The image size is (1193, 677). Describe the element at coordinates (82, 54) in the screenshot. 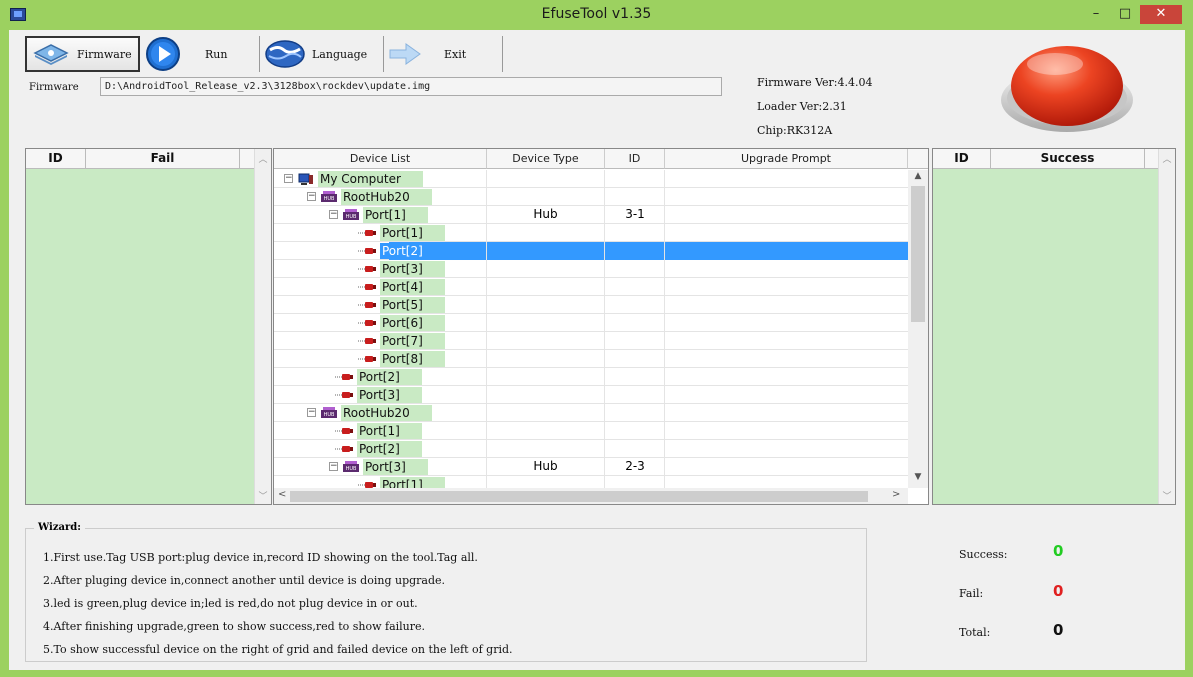

I see `firmware-button: Firmware` at that location.